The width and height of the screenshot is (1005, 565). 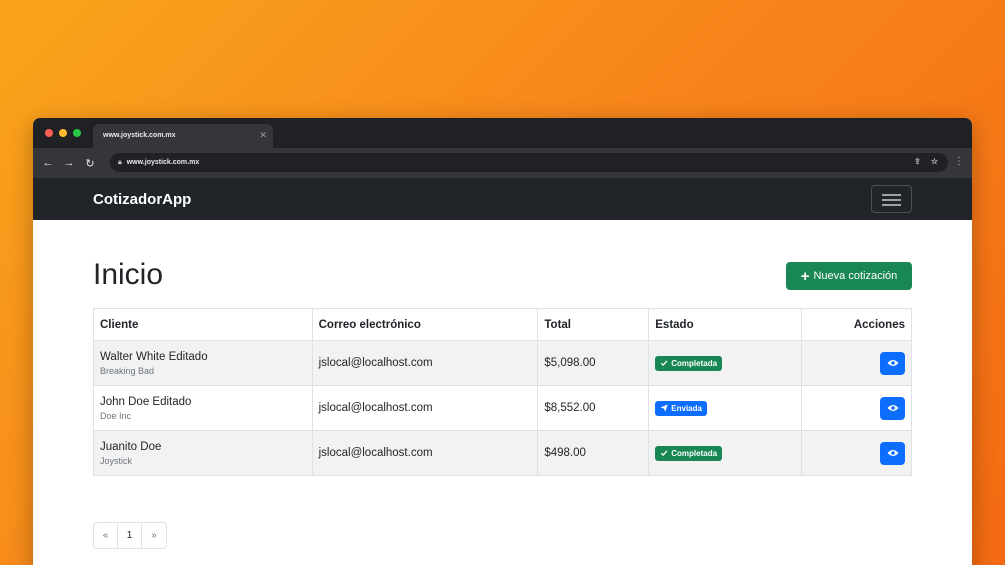 What do you see at coordinates (69, 163) in the screenshot?
I see `forward-arrow-icon: →` at bounding box center [69, 163].